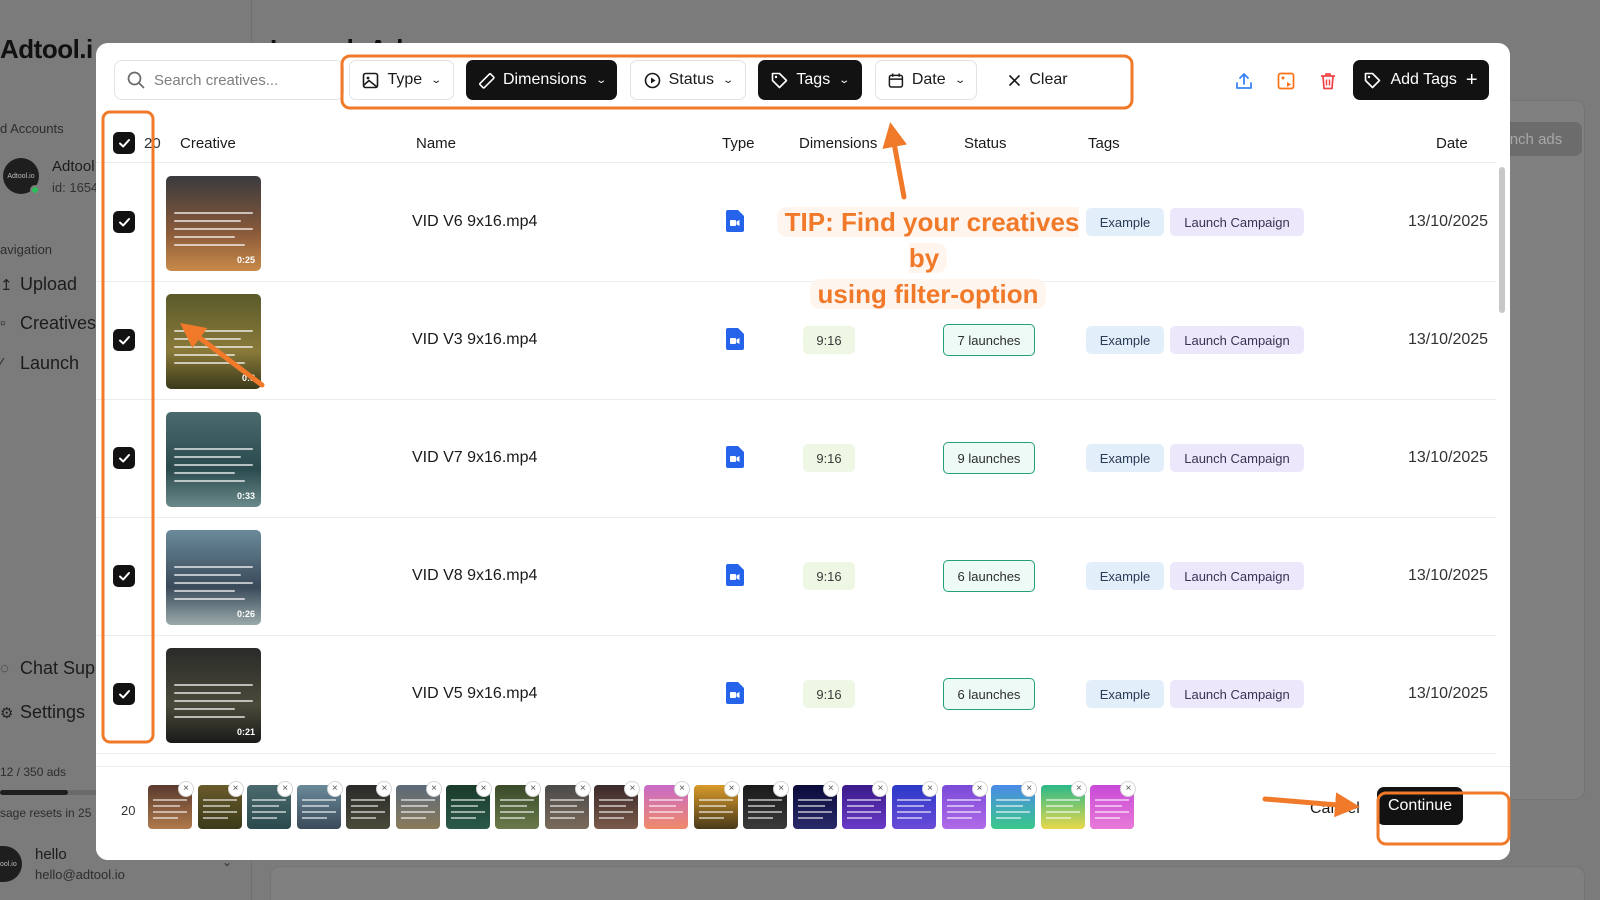  What do you see at coordinates (39, 363) in the screenshot?
I see `nav-item-launch: ⁄ Launch` at bounding box center [39, 363].